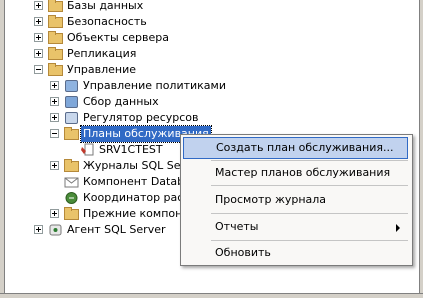 This screenshot has width=423, height=298. I want to click on menu-item-refresh: Обновить, so click(295, 253).